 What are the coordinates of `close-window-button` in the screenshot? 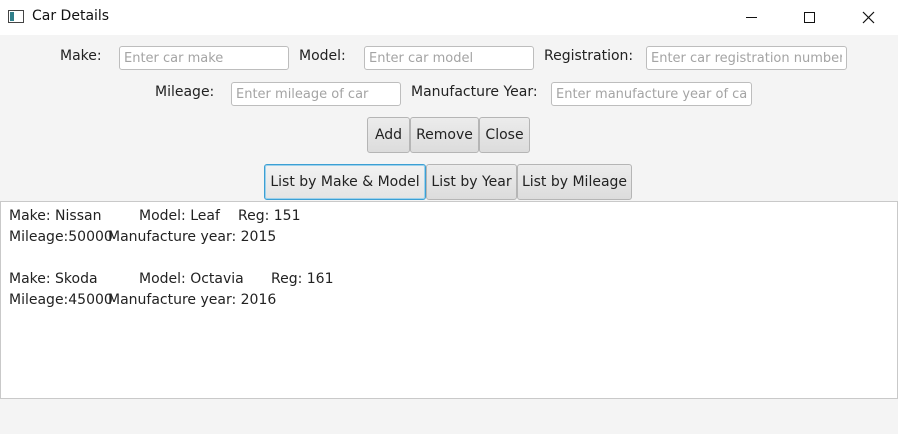 It's located at (868, 17).